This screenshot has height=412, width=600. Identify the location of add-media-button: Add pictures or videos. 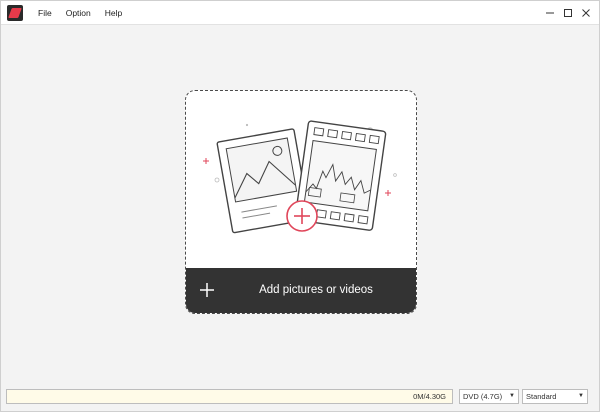
(301, 290).